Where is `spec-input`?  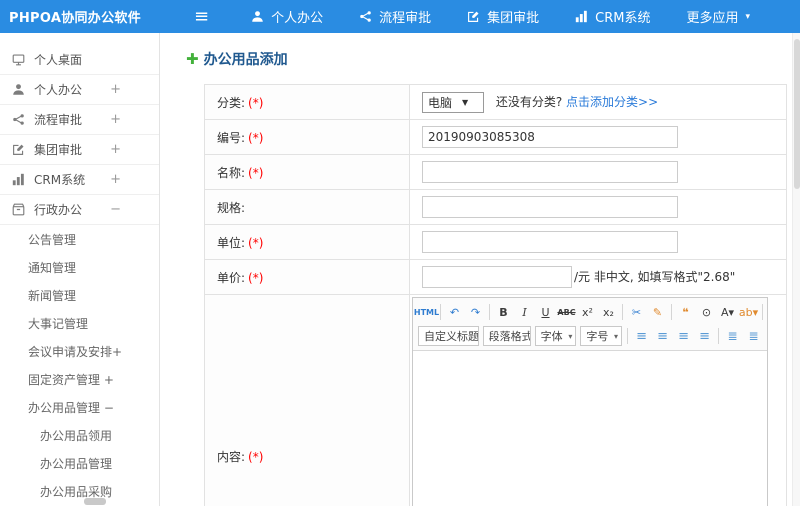 spec-input is located at coordinates (550, 207).